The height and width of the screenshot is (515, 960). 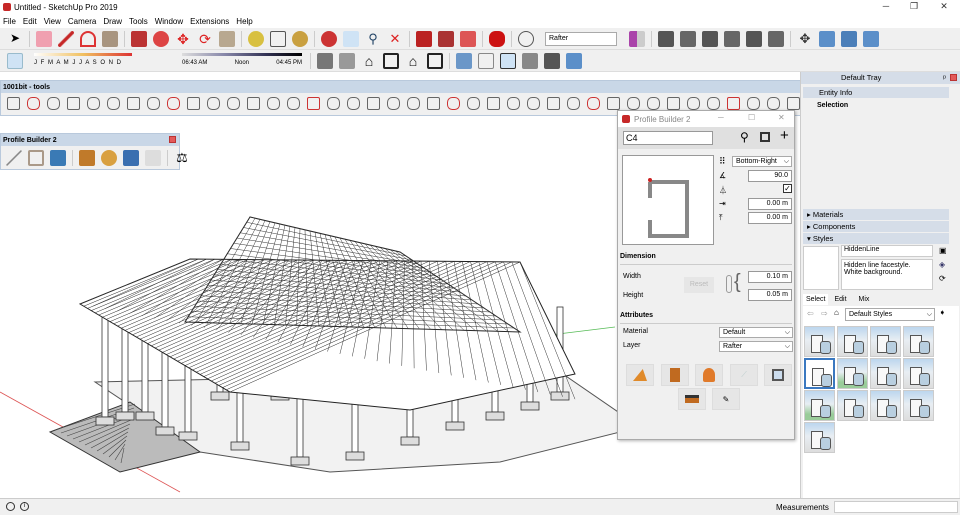 What do you see at coordinates (756, 346) in the screenshot?
I see `layer-select: Rafter ⌵` at bounding box center [756, 346].